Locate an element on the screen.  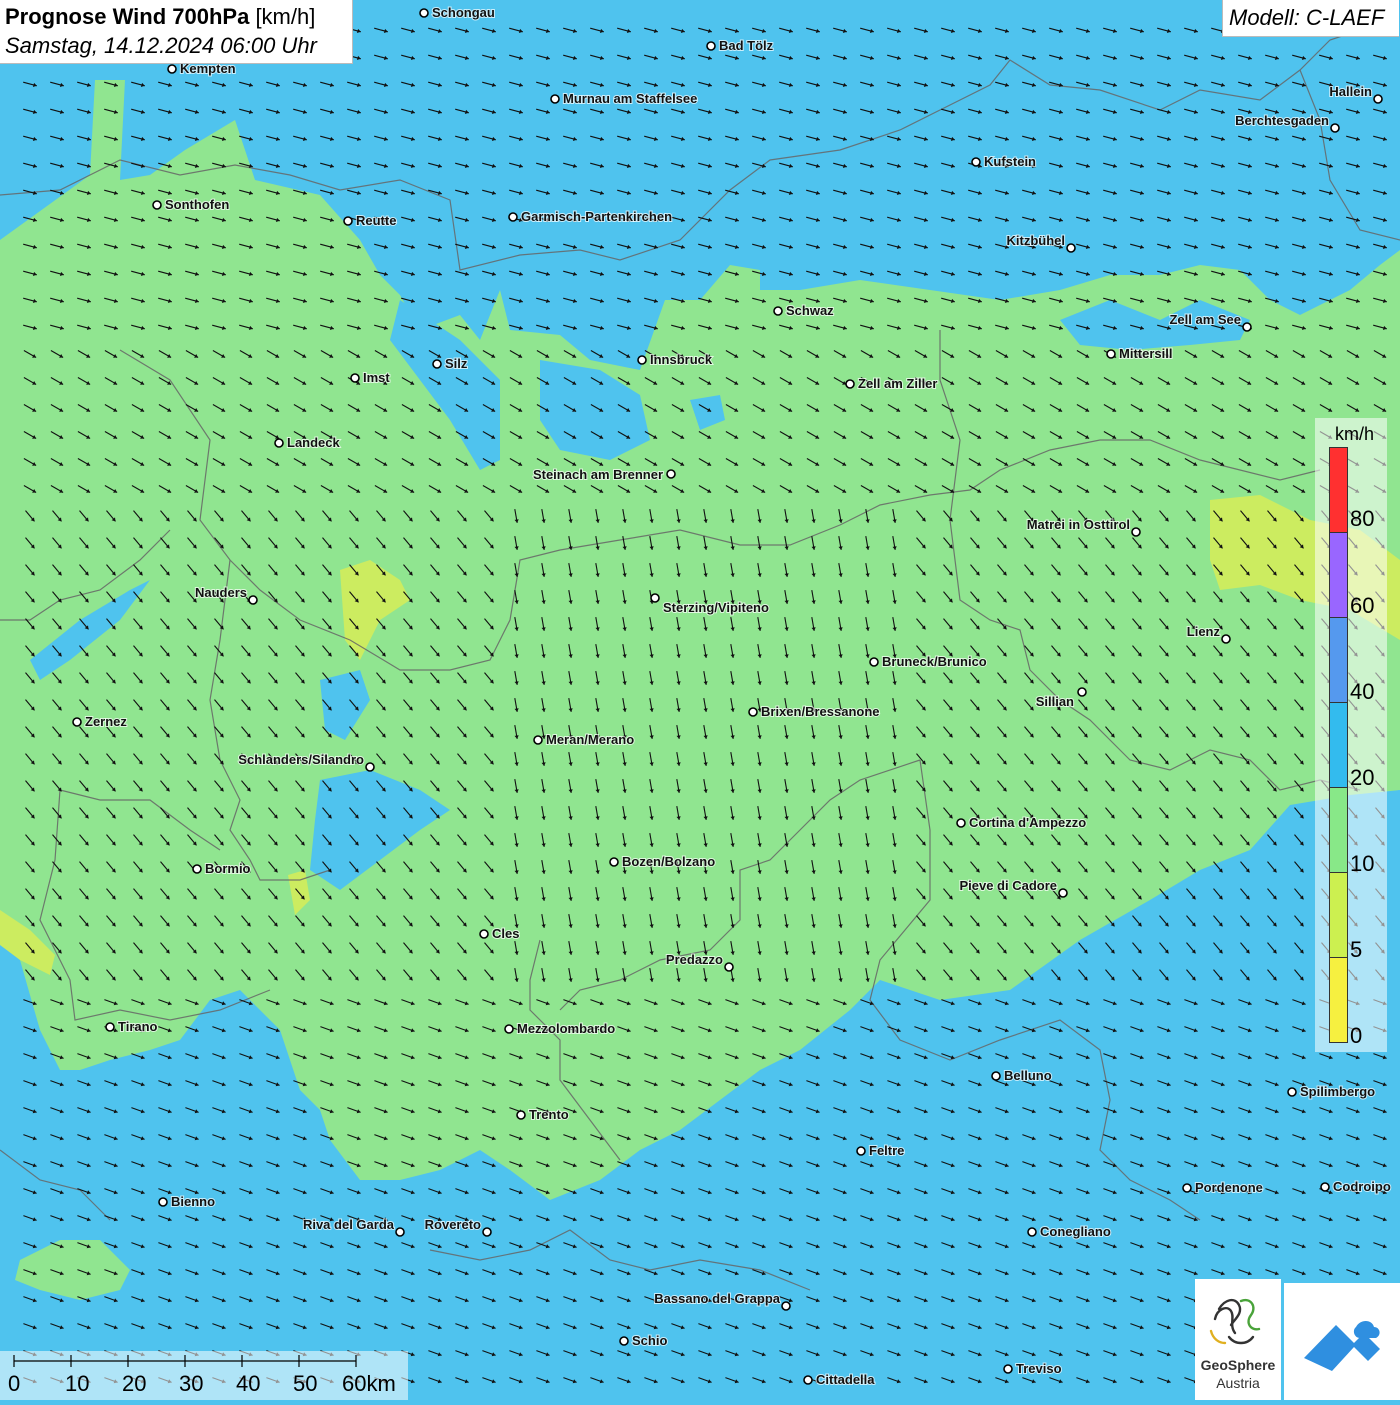
app-logo is located at coordinates (1342, 1341).